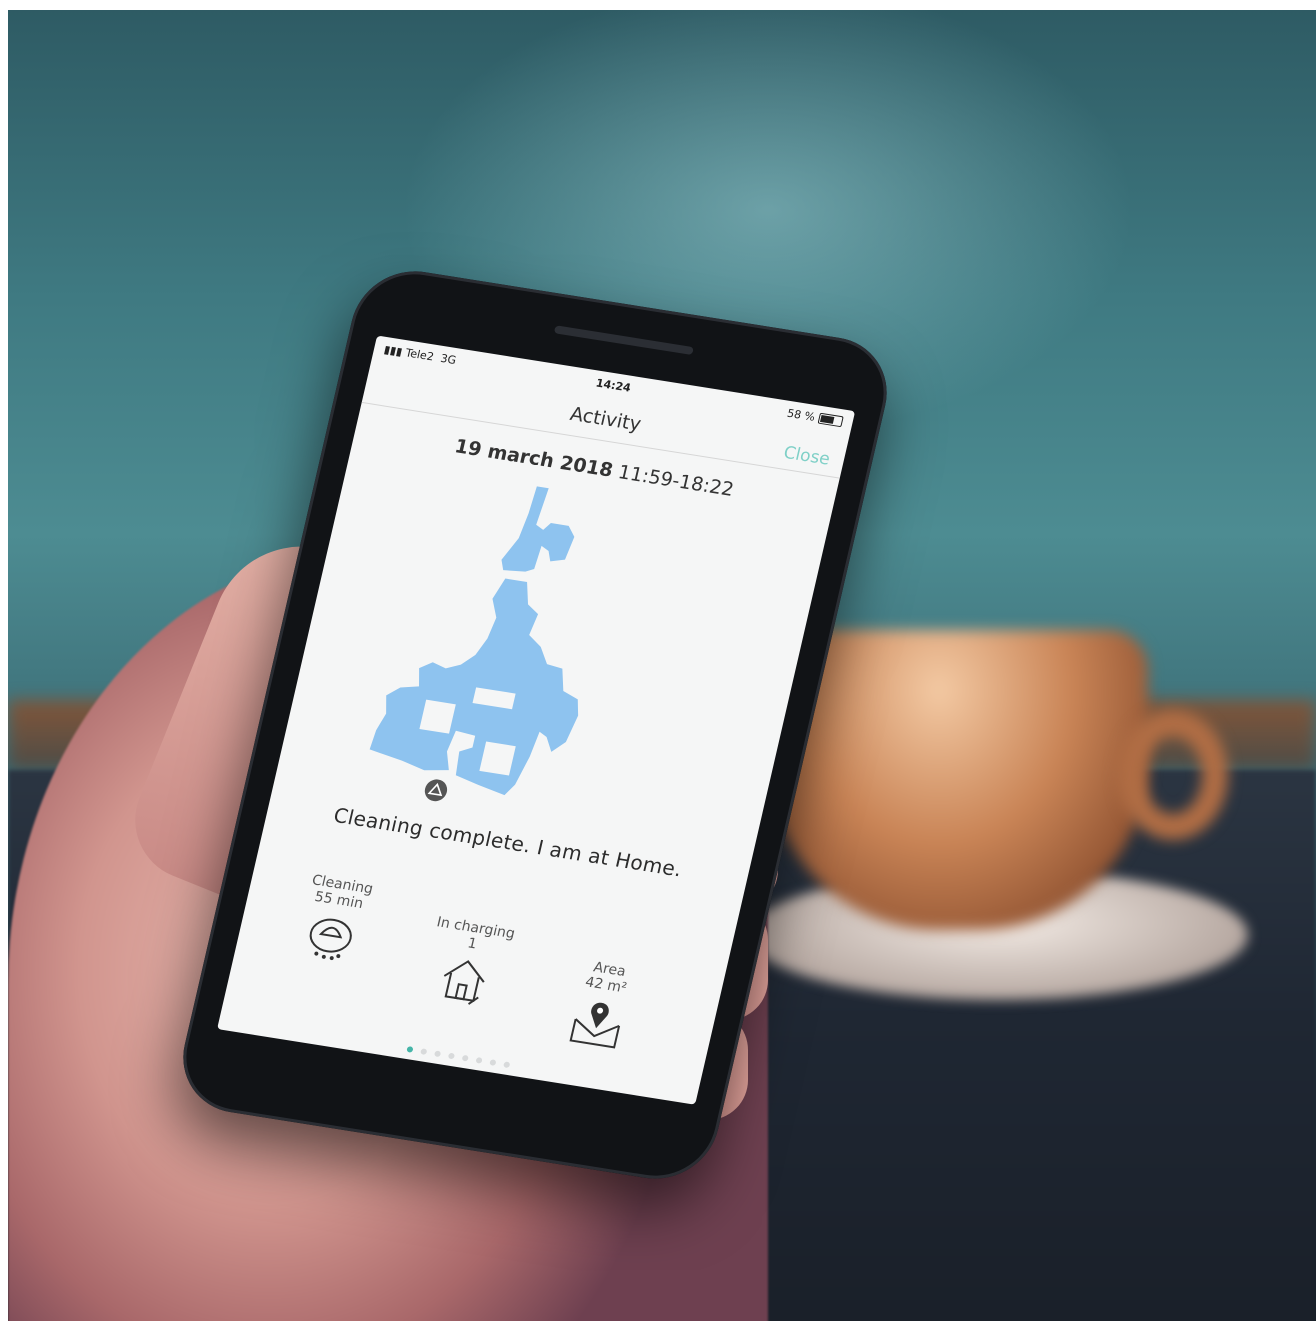  Describe the element at coordinates (801, 415) in the screenshot. I see `battery-percent: 58 %` at that location.